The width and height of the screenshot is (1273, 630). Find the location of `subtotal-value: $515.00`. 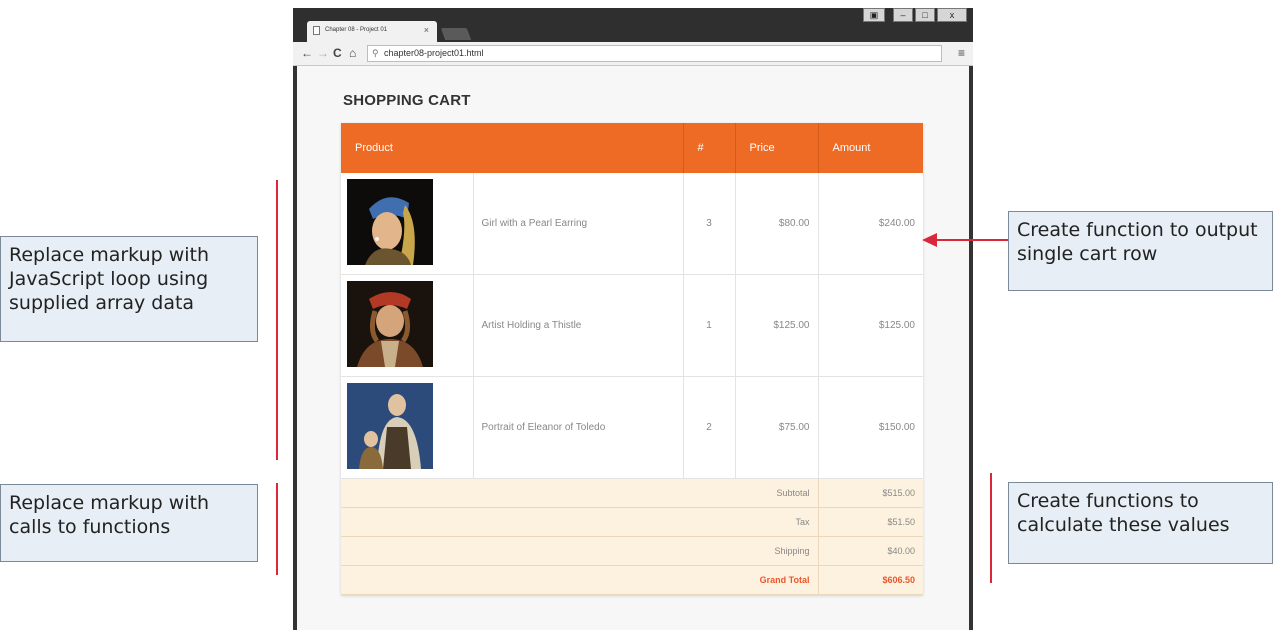

subtotal-value: $515.00 is located at coordinates (870, 493).